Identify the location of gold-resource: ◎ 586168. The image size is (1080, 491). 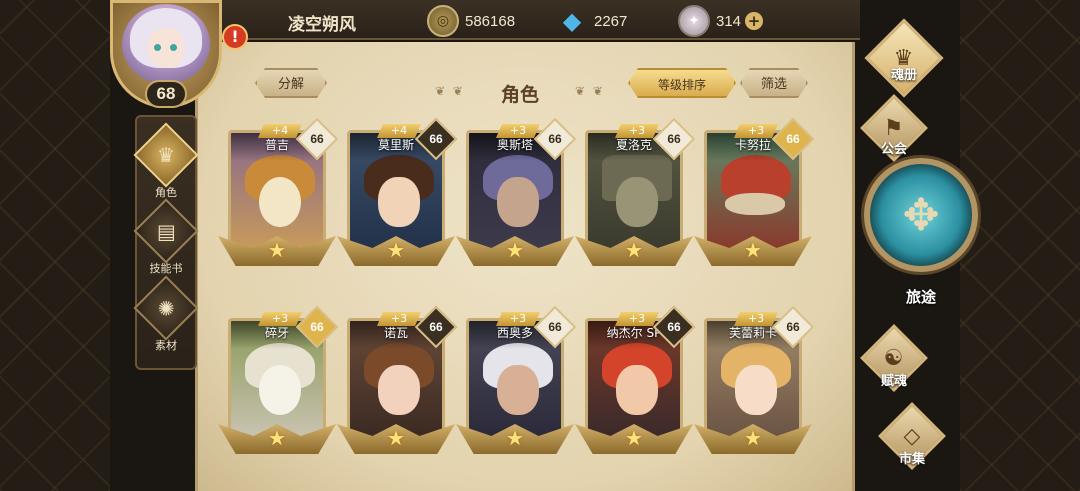
(471, 21).